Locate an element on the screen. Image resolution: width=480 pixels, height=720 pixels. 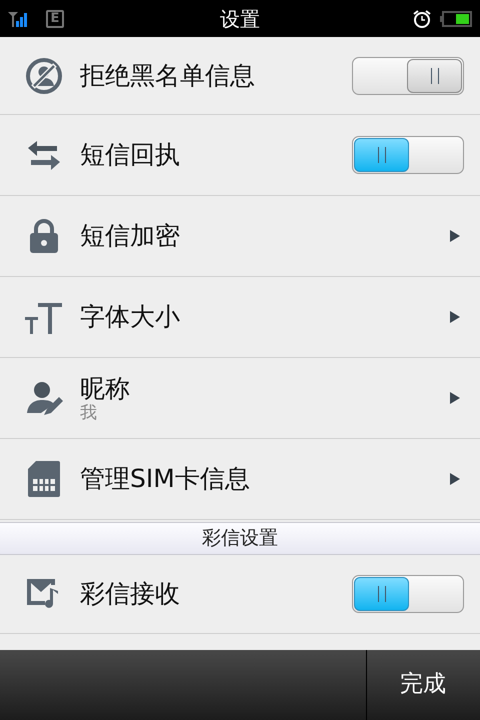
block-contact-icon is located at coordinates (44, 76).